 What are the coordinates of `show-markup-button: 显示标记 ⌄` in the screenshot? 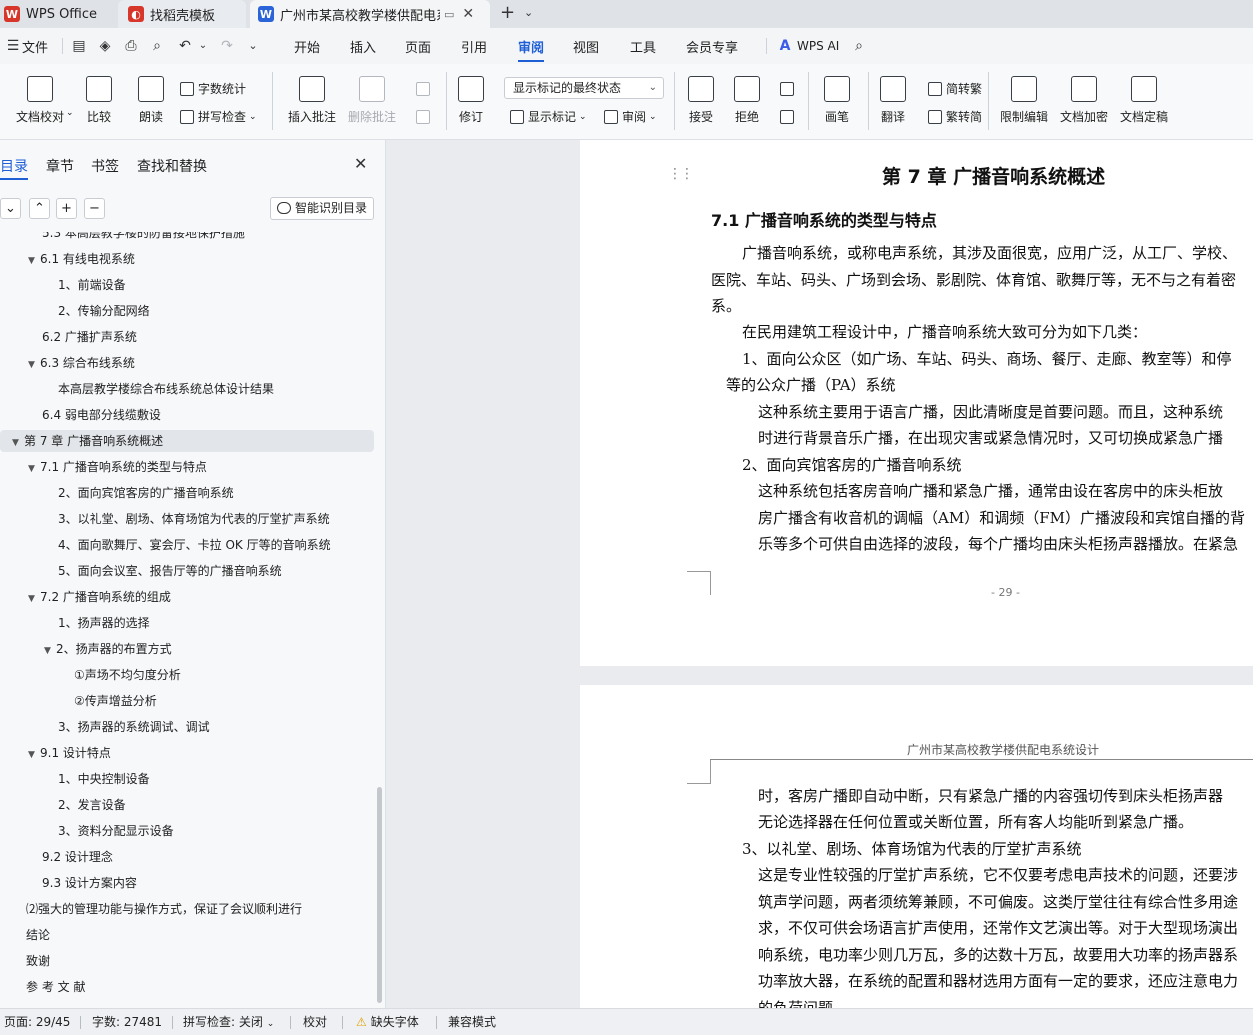 It's located at (548, 116).